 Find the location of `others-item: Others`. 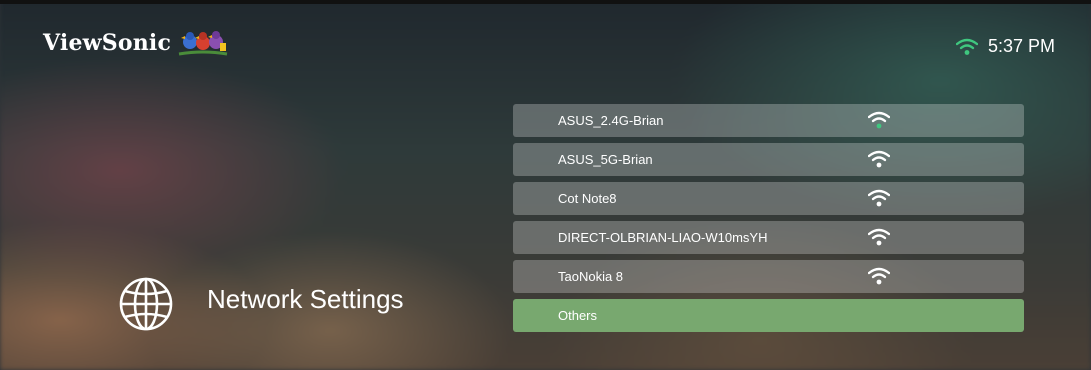

others-item: Others is located at coordinates (768, 315).